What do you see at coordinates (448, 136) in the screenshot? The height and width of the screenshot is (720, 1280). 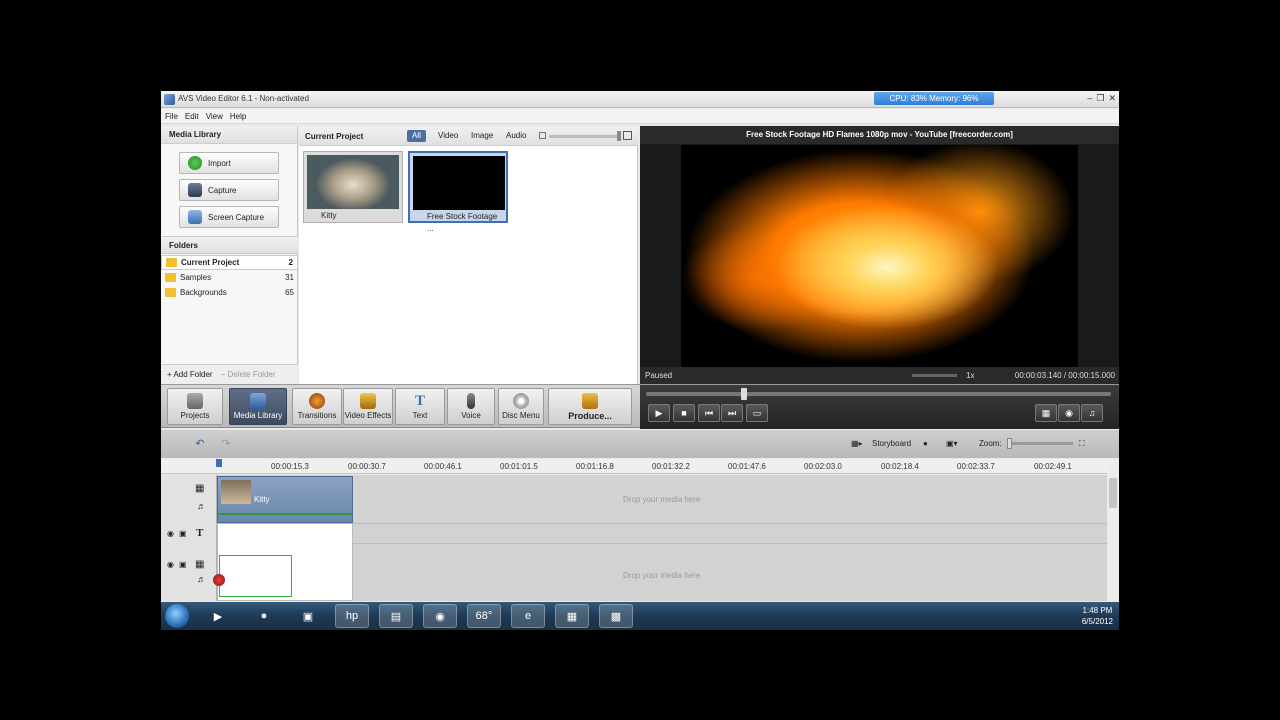 I see `filter-video: Video` at bounding box center [448, 136].